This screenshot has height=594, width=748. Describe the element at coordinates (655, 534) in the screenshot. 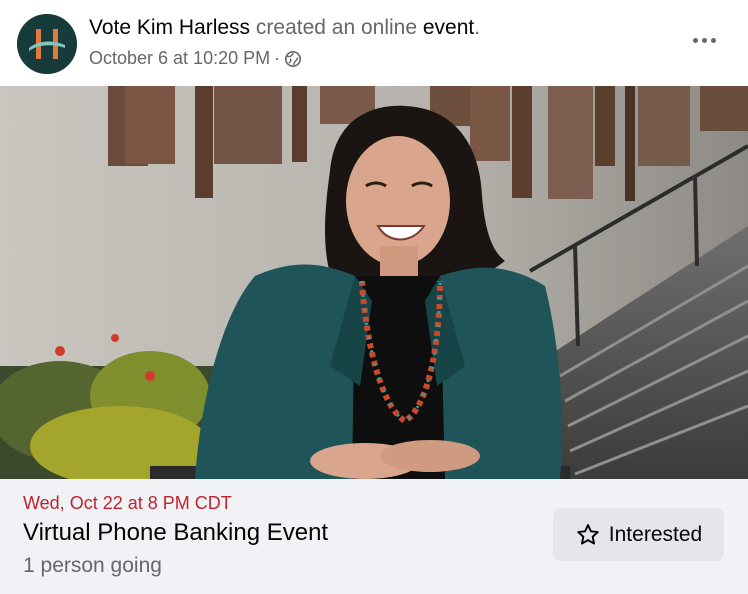

I see `interested-label: Interested` at that location.